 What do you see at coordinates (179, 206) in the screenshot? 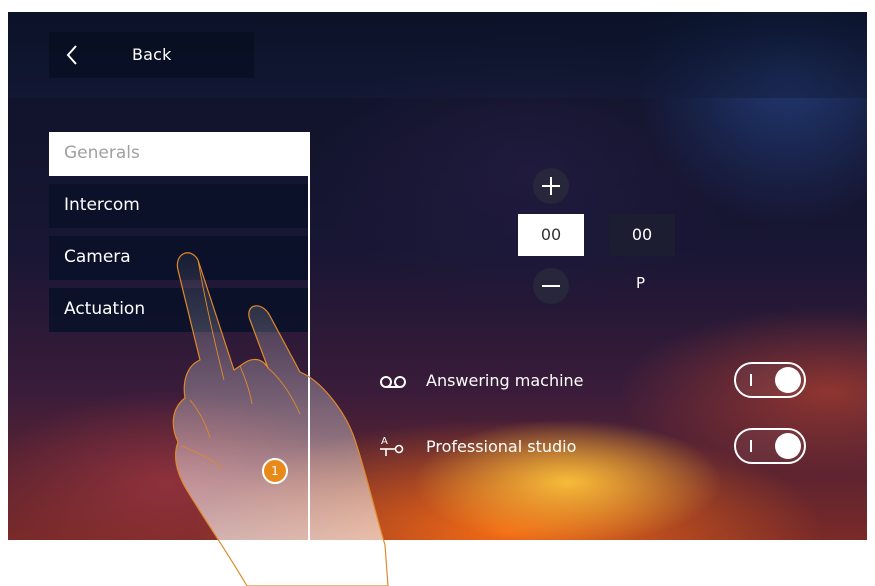
I see `menu-item-intercom: Intercom` at bounding box center [179, 206].